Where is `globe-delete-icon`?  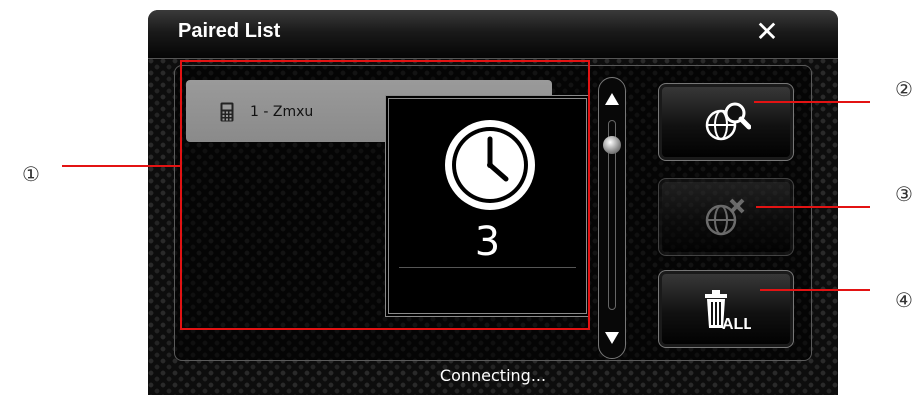
globe-delete-icon is located at coordinates (725, 217).